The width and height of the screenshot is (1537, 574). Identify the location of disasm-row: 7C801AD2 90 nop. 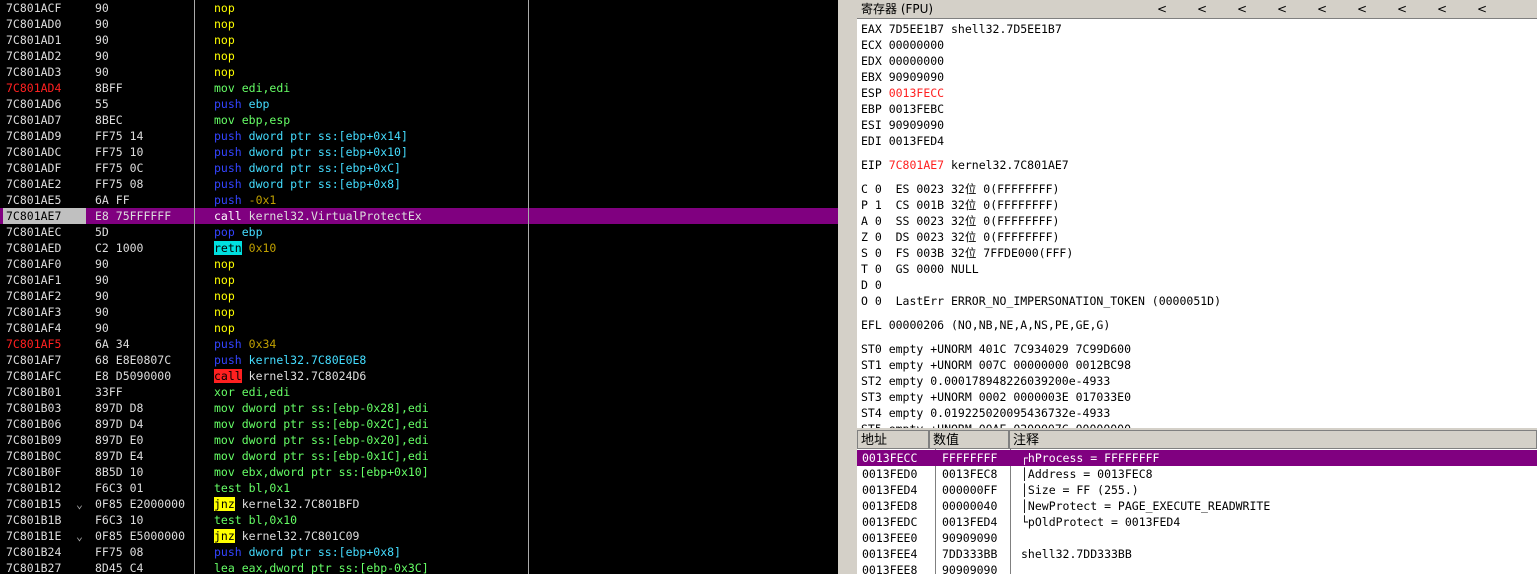
(419, 56).